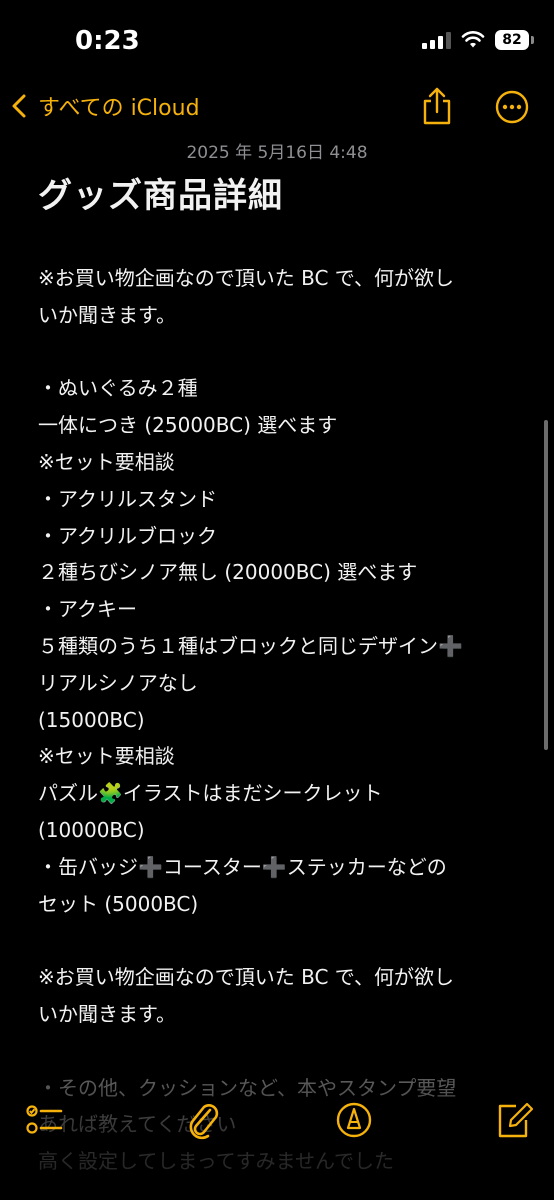 The height and width of the screenshot is (1200, 554). What do you see at coordinates (119, 108) in the screenshot?
I see `back-label: すべての iCloud` at bounding box center [119, 108].